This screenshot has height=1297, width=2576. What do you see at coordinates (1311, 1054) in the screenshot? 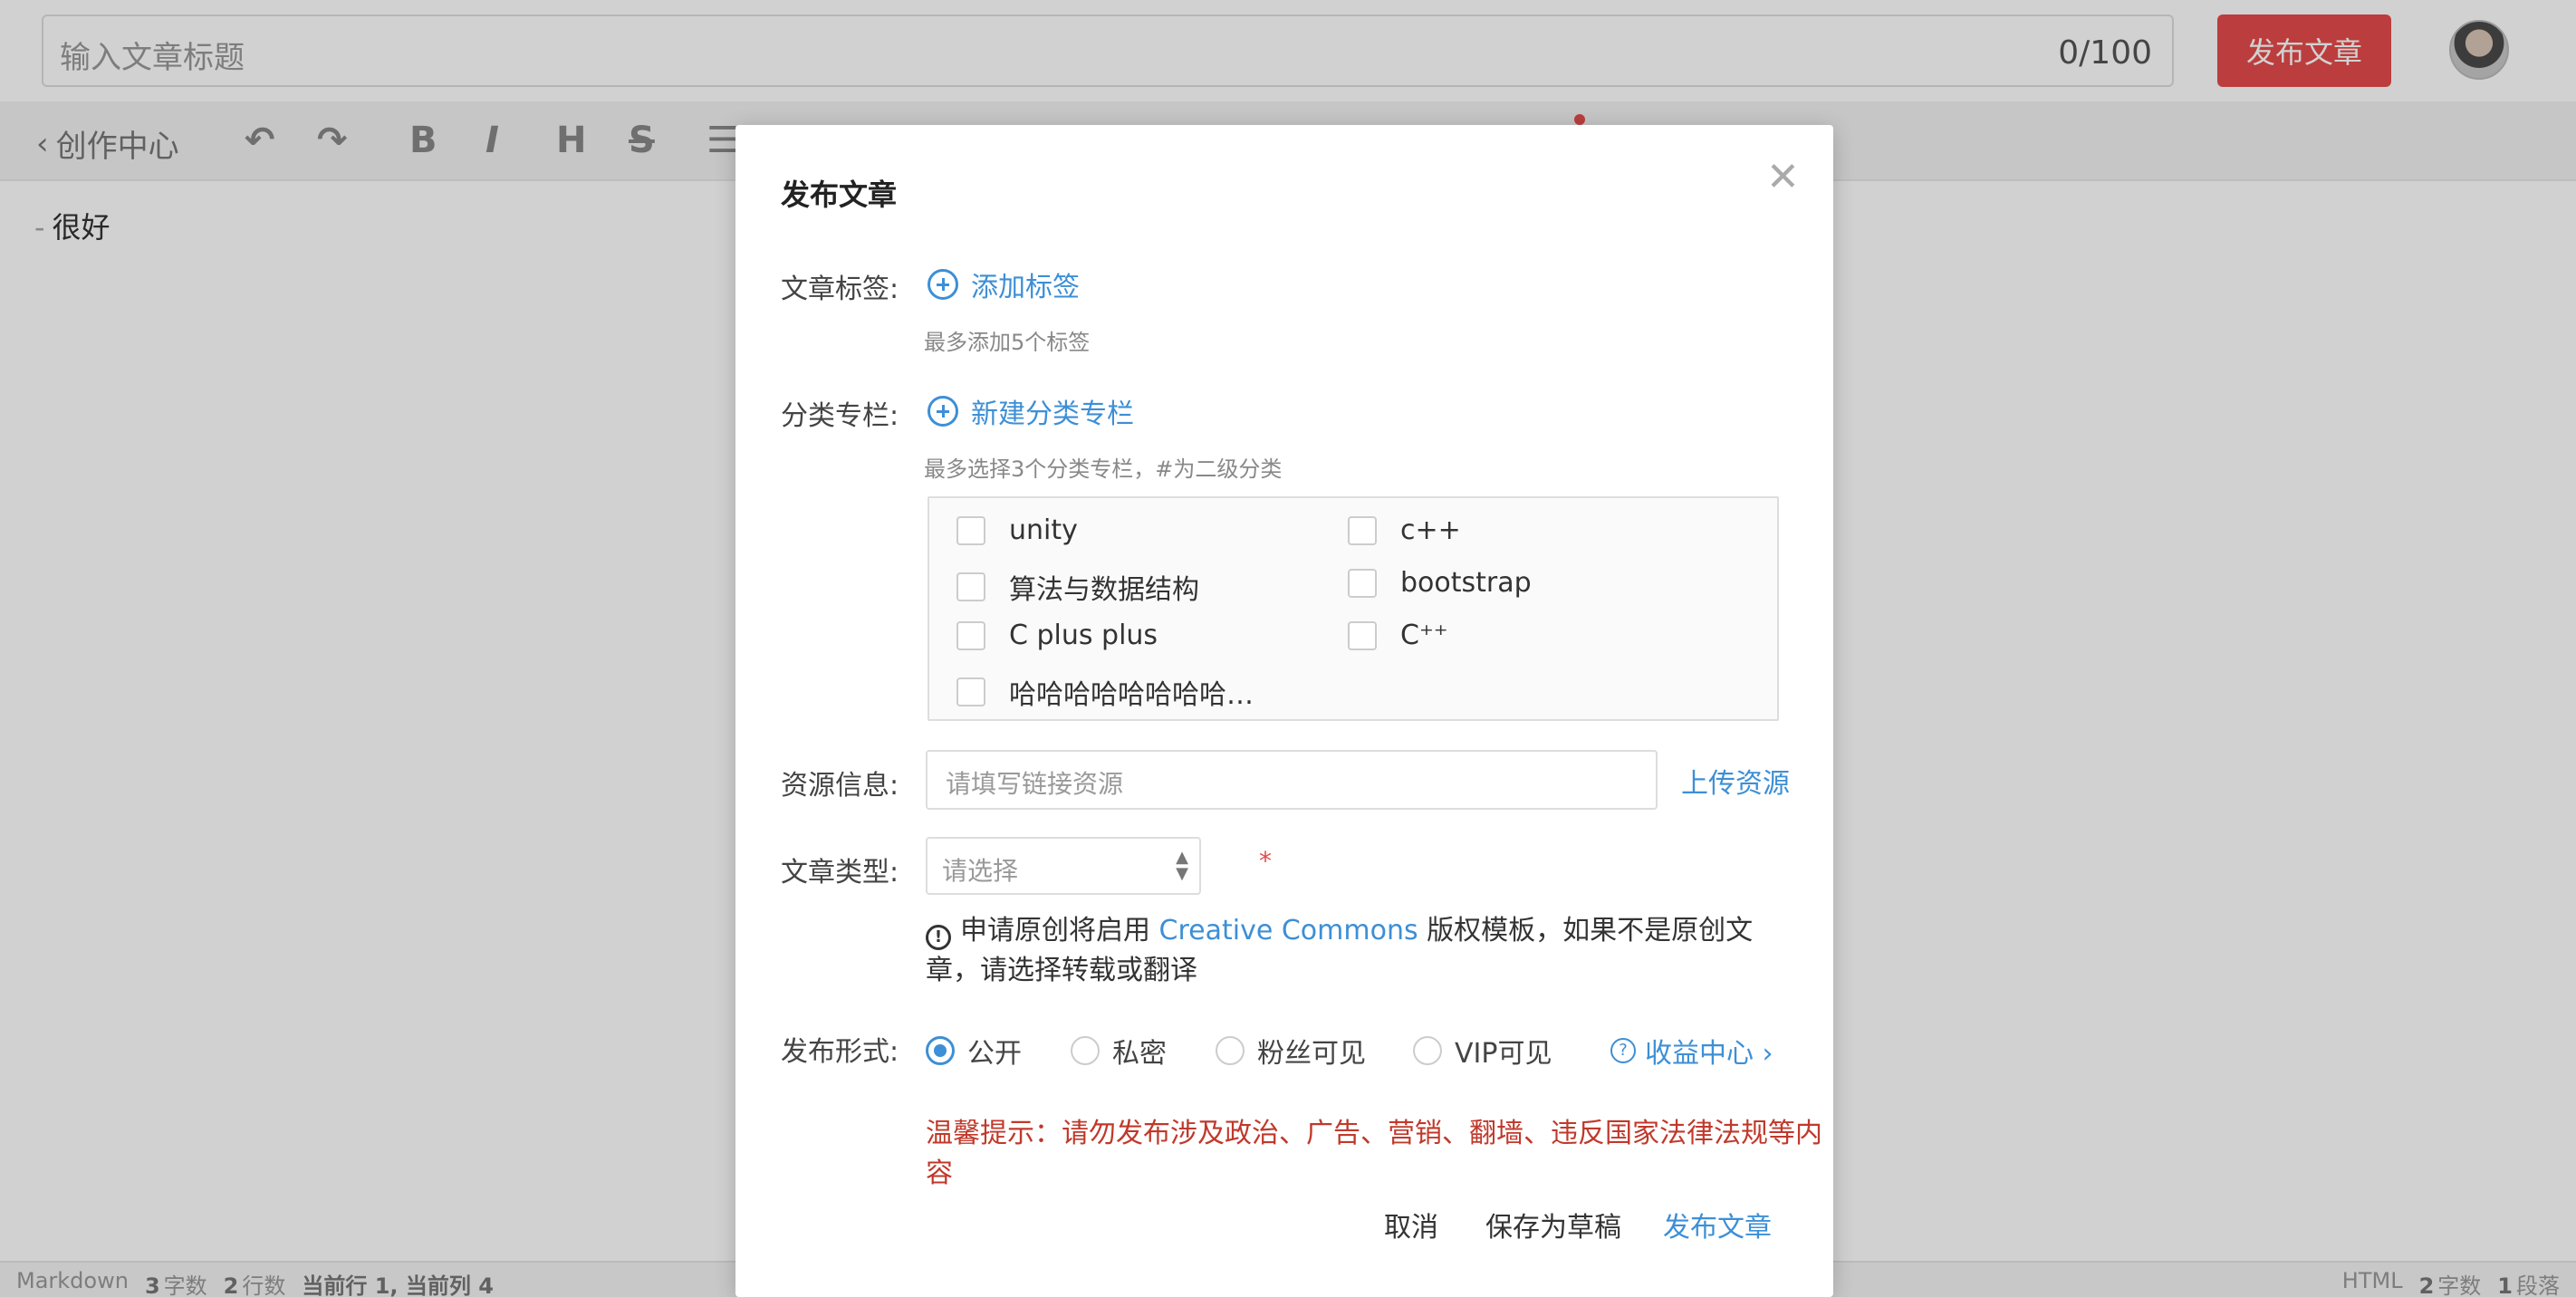
I see `radio-label: 粉丝可见` at bounding box center [1311, 1054].